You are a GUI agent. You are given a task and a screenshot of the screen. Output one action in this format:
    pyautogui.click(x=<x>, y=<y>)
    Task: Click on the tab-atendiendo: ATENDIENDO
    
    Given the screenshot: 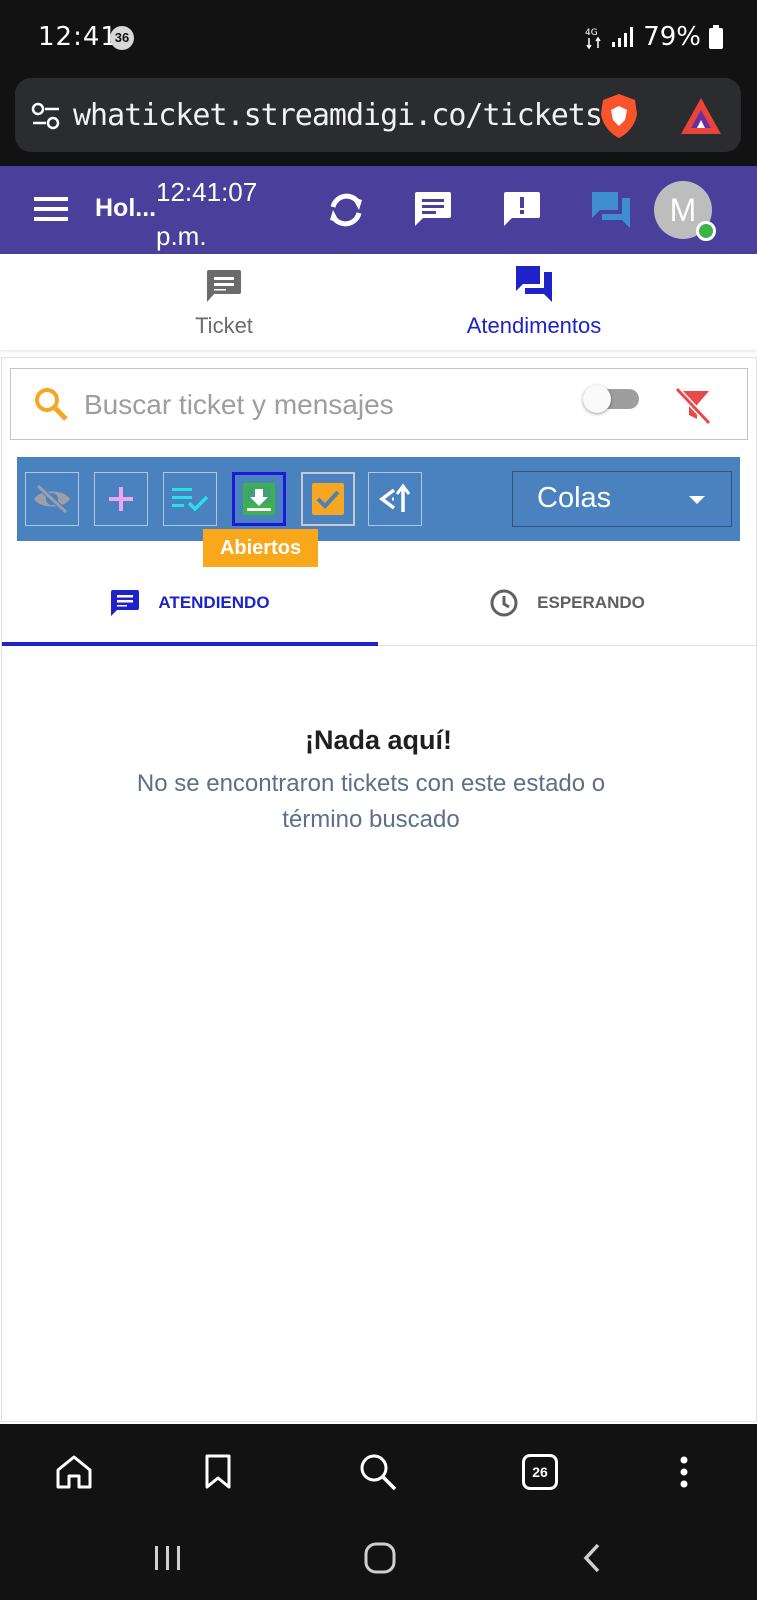 What is the action you would take?
    pyautogui.click(x=190, y=602)
    